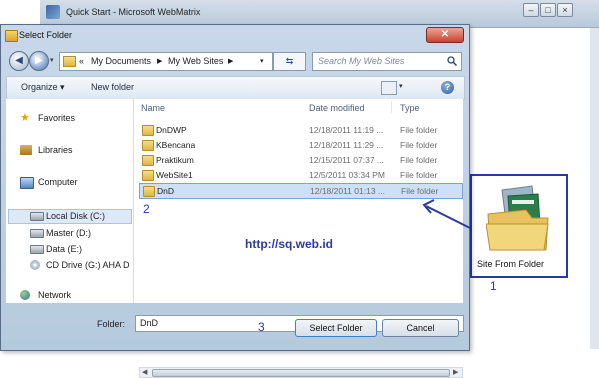  What do you see at coordinates (452, 61) in the screenshot?
I see `search-icon` at bounding box center [452, 61].